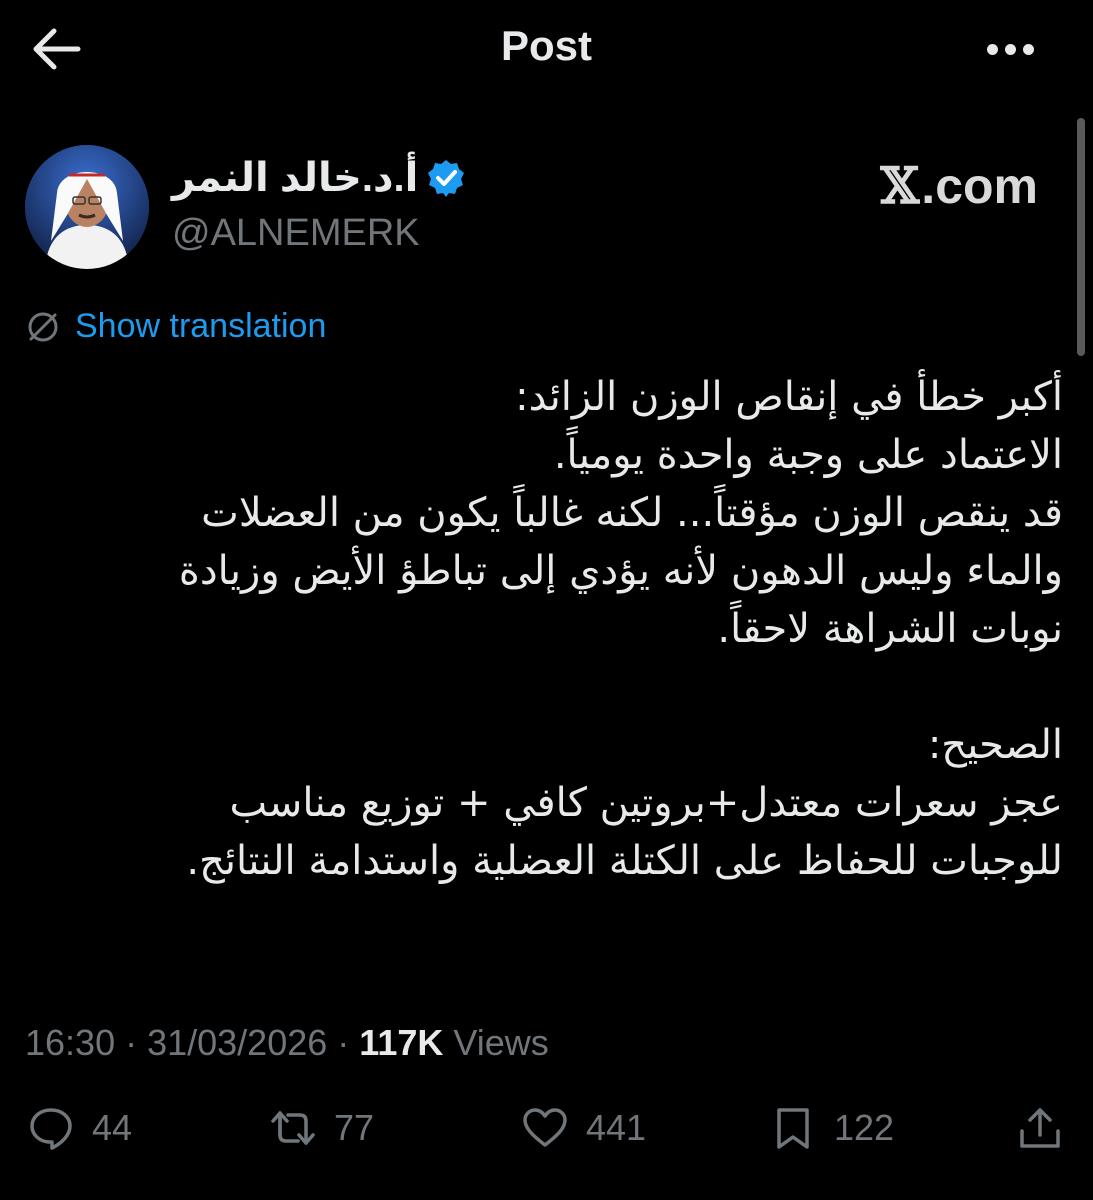  Describe the element at coordinates (70, 1042) in the screenshot. I see `tweet-time: 16:30` at that location.